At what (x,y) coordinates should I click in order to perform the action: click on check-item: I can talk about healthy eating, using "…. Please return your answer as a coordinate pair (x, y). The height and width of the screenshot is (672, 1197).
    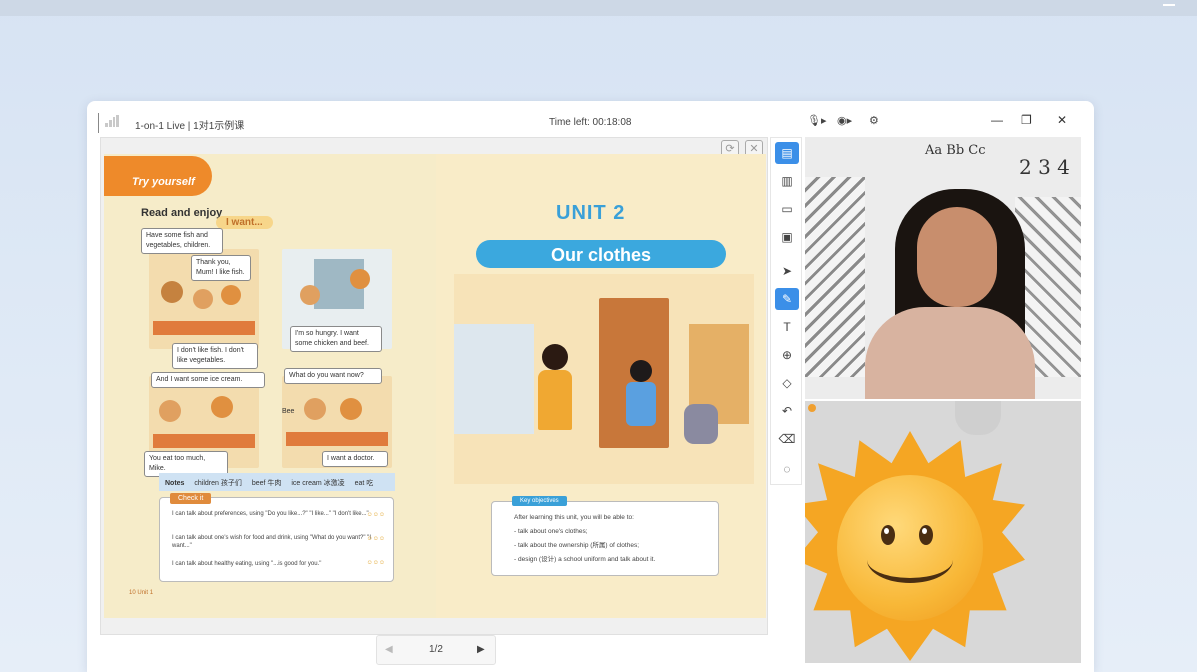
    Looking at the image, I should click on (247, 564).